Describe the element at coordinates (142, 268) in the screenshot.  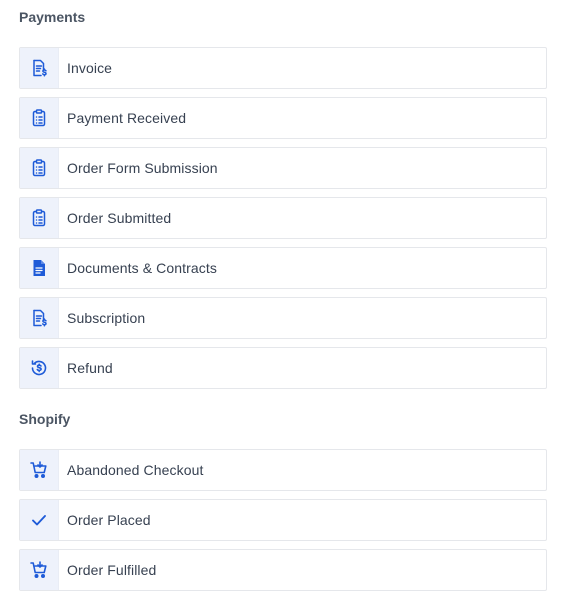
I see `item-label: Documents & Contracts` at that location.